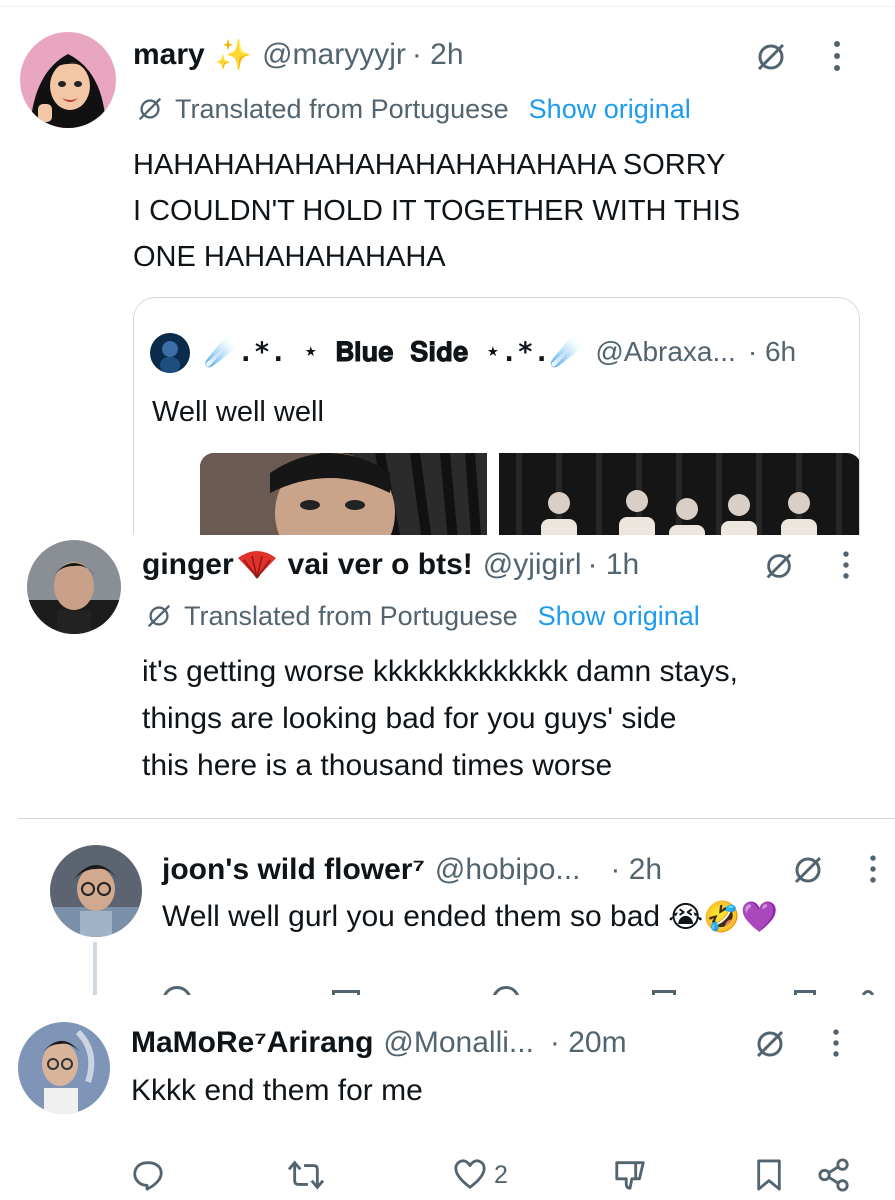 The image size is (895, 1200). Describe the element at coordinates (170, 353) in the screenshot. I see `quote-avatar` at that location.